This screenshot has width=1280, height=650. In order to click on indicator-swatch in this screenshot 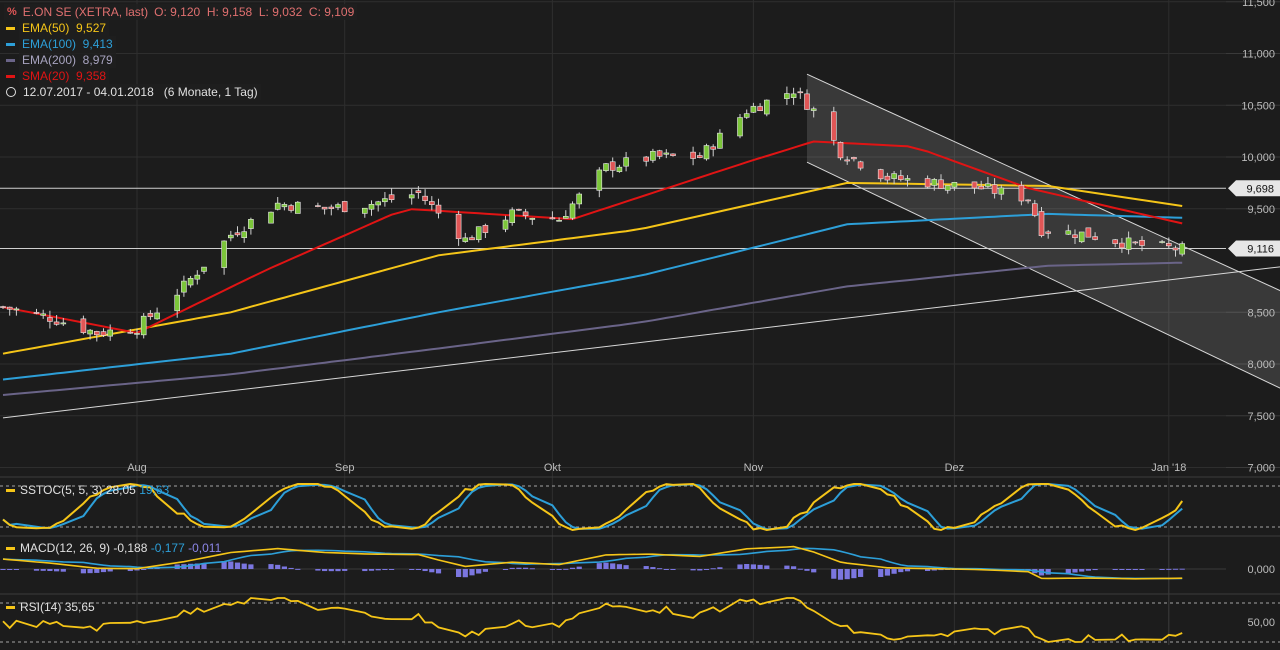, I will do `click(10, 60)`.